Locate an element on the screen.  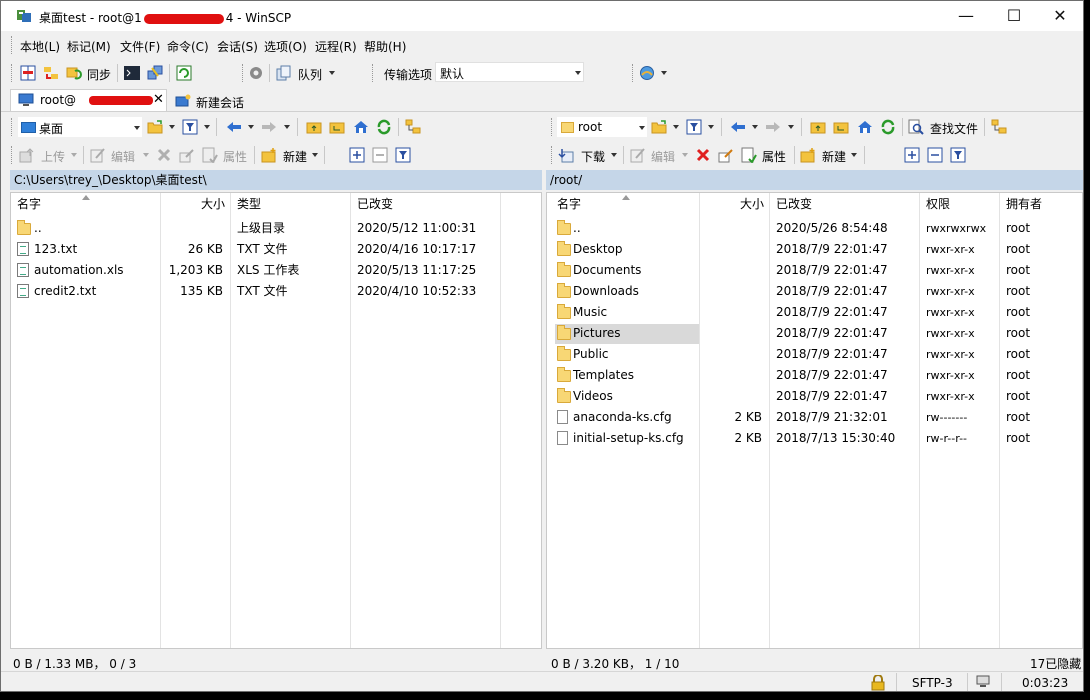
global-options-icon is located at coordinates (647, 73).